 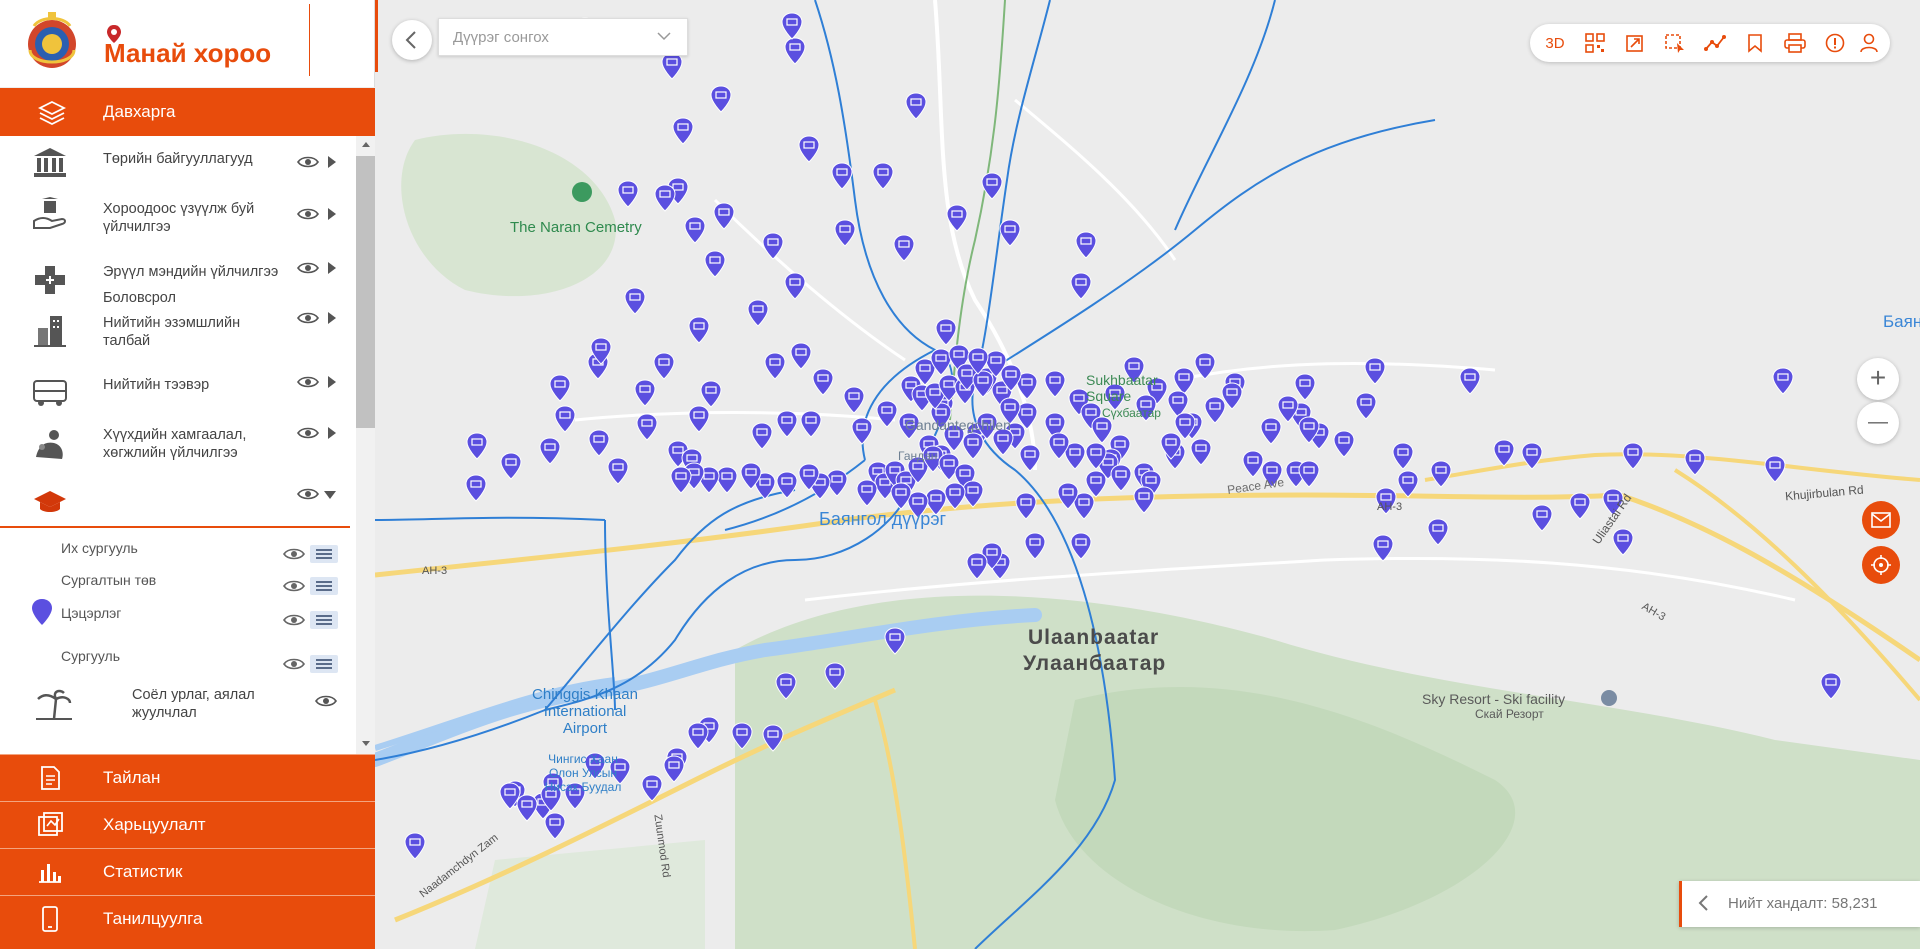 What do you see at coordinates (191, 272) in the screenshot?
I see `layer-label: Эрүүл мэндийн үйлчилгээ` at bounding box center [191, 272].